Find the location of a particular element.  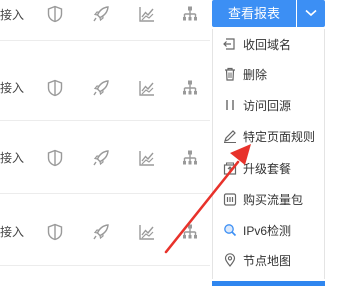

menu-item-delete: 删除 is located at coordinates (269, 75).